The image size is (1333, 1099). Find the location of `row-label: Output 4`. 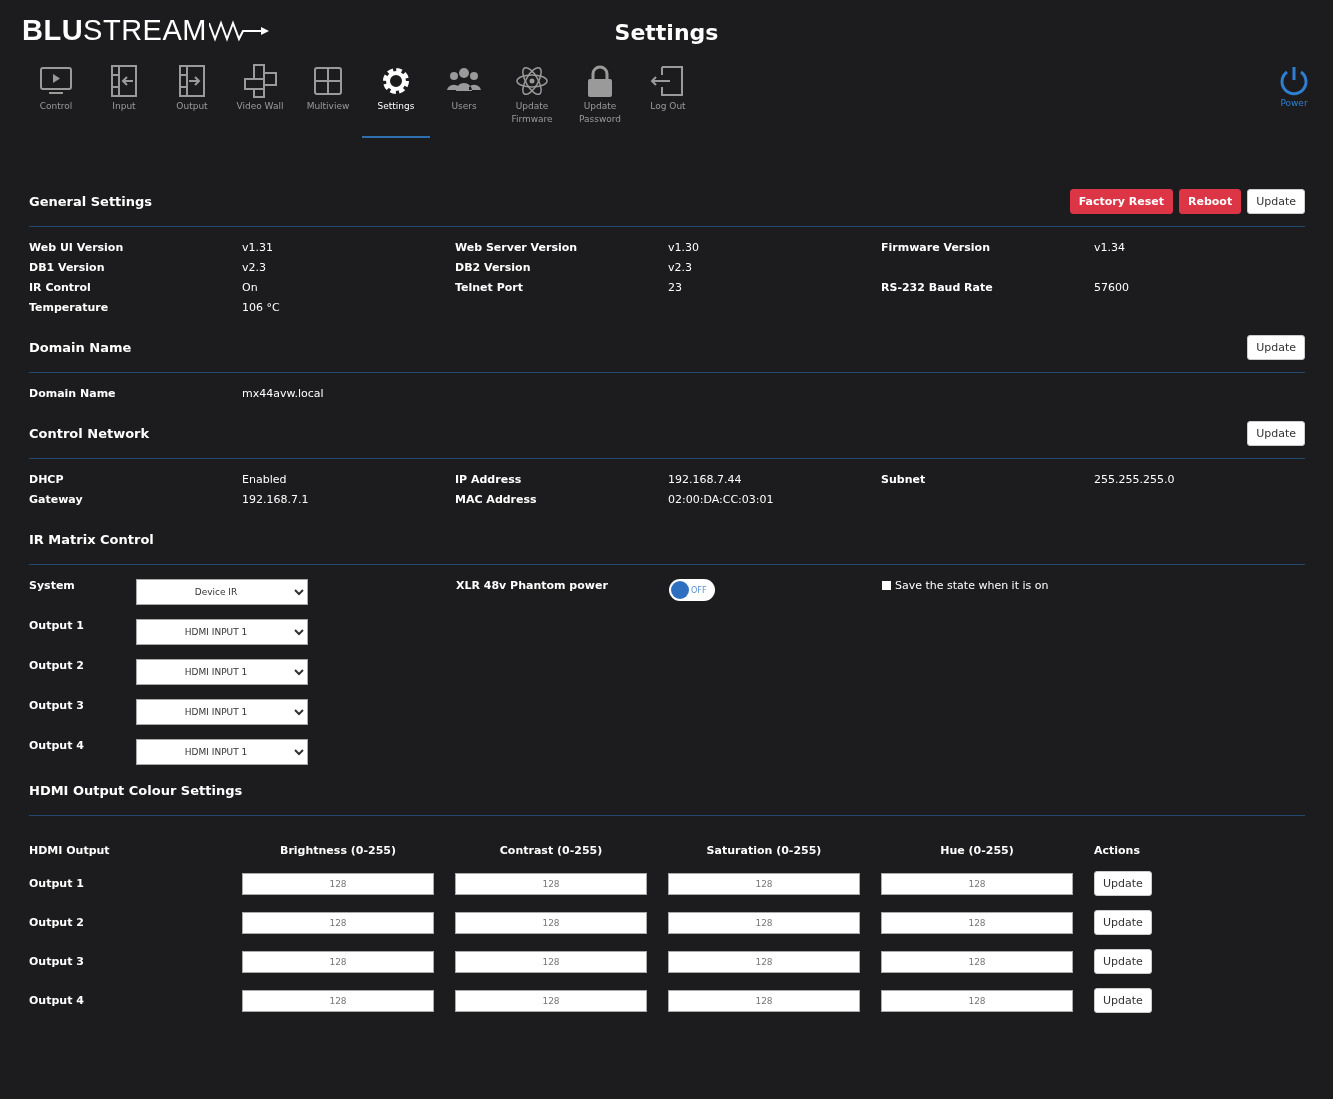

row-label: Output 4 is located at coordinates (57, 1000).